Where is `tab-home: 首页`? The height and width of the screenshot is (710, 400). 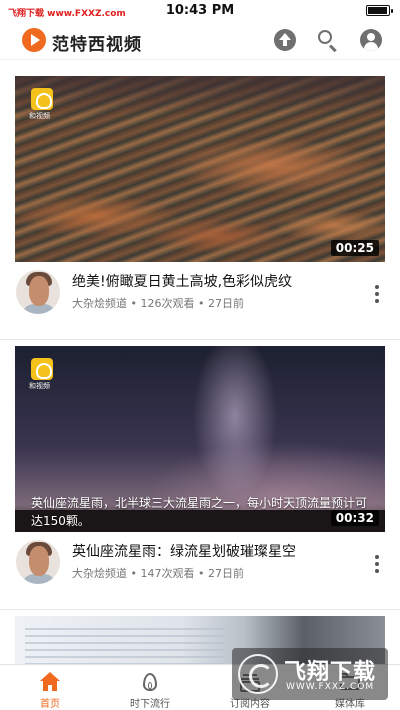 tab-home: 首页 is located at coordinates (50, 687).